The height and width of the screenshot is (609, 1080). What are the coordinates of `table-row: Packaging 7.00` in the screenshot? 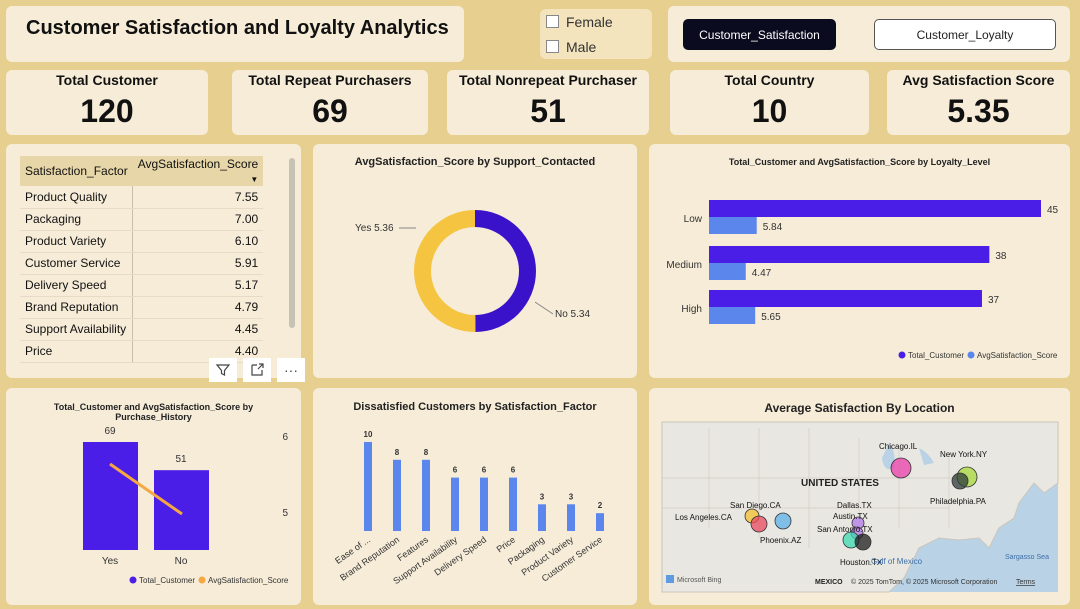 It's located at (142, 219).